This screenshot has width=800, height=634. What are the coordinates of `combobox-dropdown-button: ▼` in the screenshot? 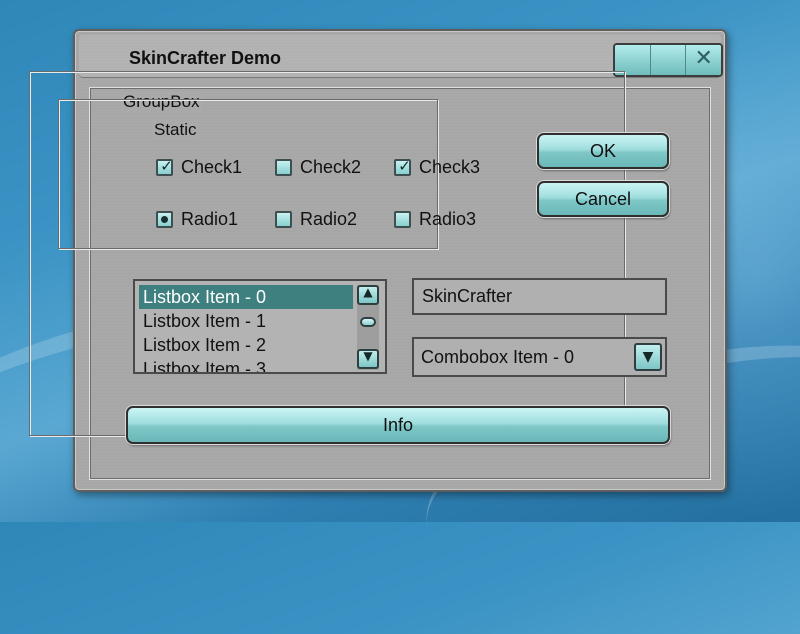 It's located at (648, 357).